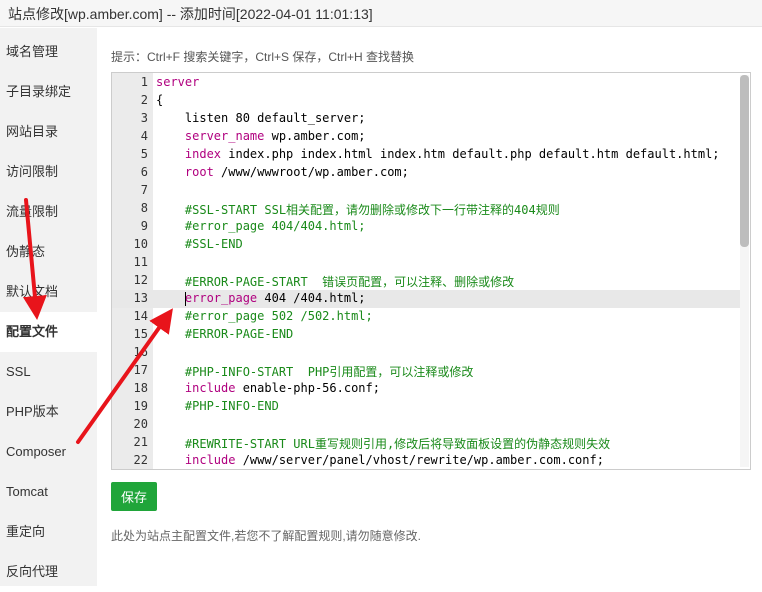 Image resolution: width=762 pixels, height=592 pixels. I want to click on code-text: #ERROR-PAGE-END, so click(224, 334).